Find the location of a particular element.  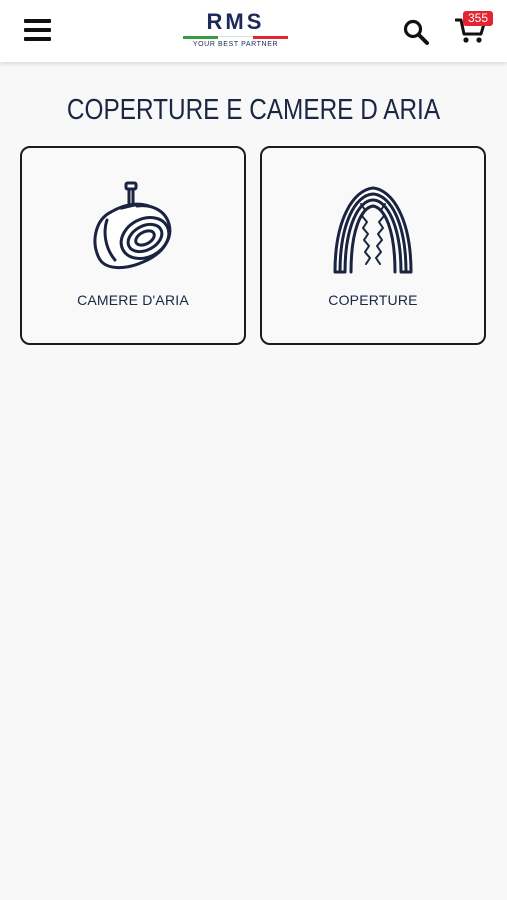

logo-stripe-red is located at coordinates (270, 37).